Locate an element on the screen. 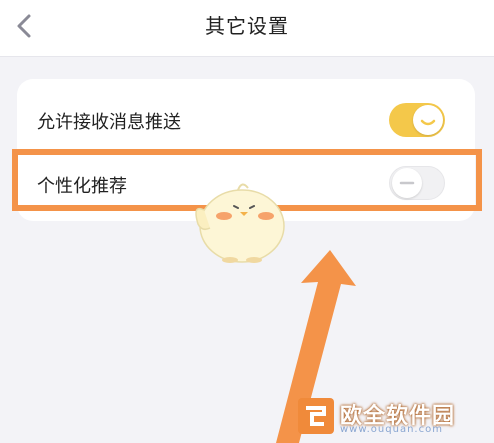 The width and height of the screenshot is (494, 443). settings-row-push-notifications: 允许接收消息推送 is located at coordinates (246, 120).